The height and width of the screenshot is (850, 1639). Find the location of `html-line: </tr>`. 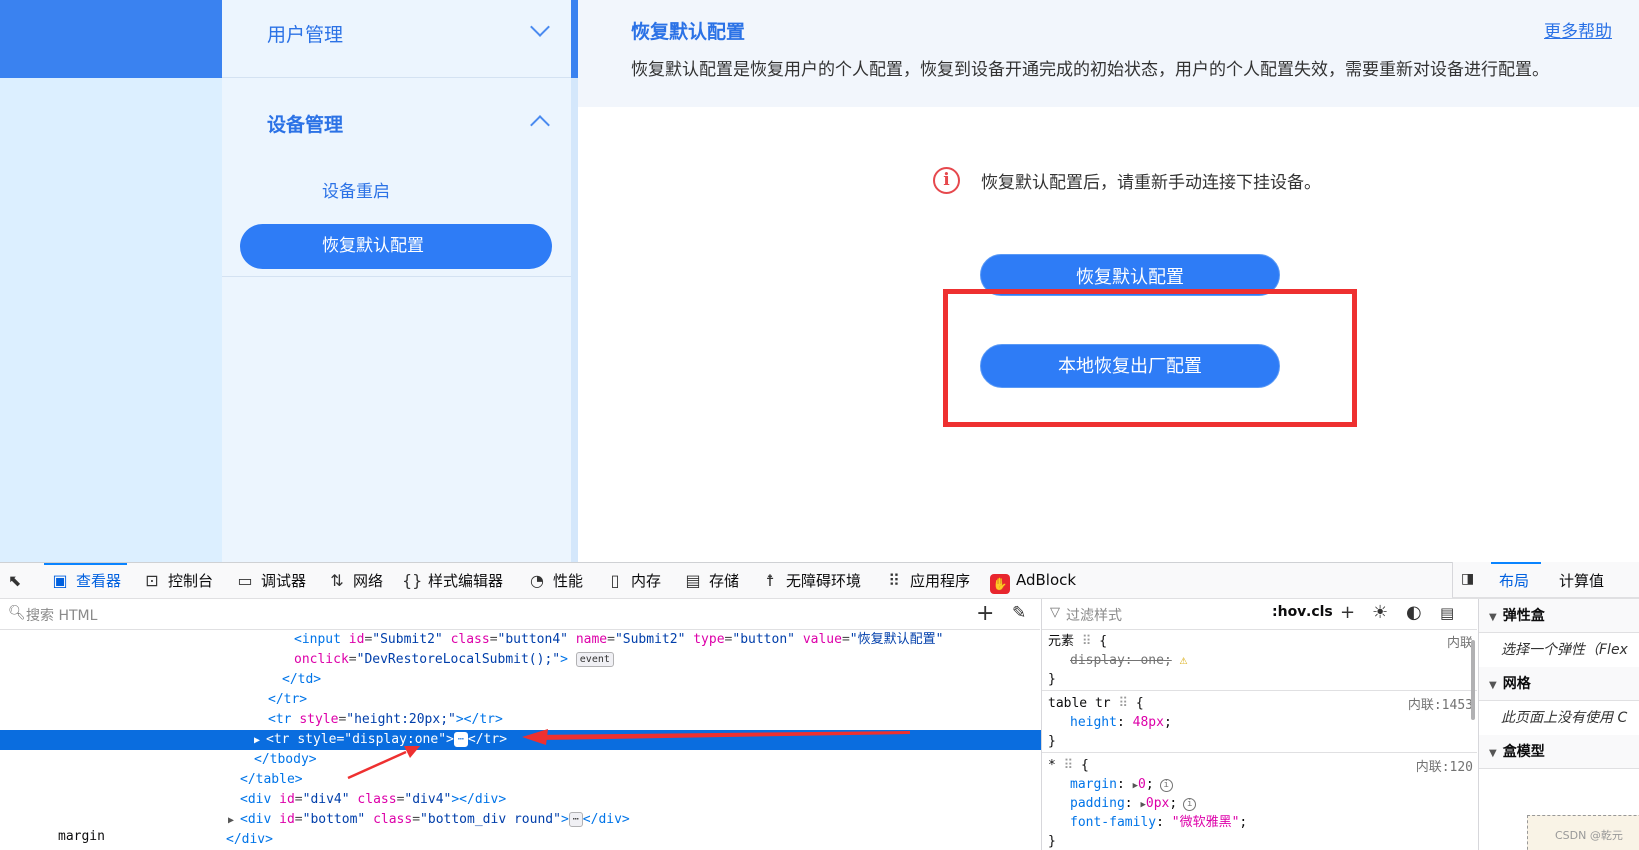

html-line: </tr> is located at coordinates (520, 700).